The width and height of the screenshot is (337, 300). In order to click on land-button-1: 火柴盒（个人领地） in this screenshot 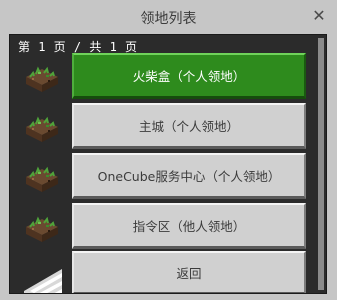, I will do `click(189, 76)`.